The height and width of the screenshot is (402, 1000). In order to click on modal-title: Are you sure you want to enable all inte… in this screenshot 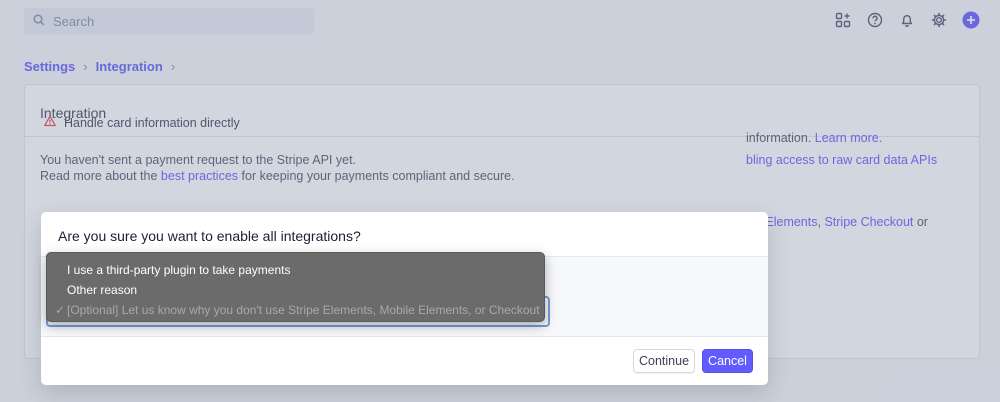, I will do `click(404, 234)`.